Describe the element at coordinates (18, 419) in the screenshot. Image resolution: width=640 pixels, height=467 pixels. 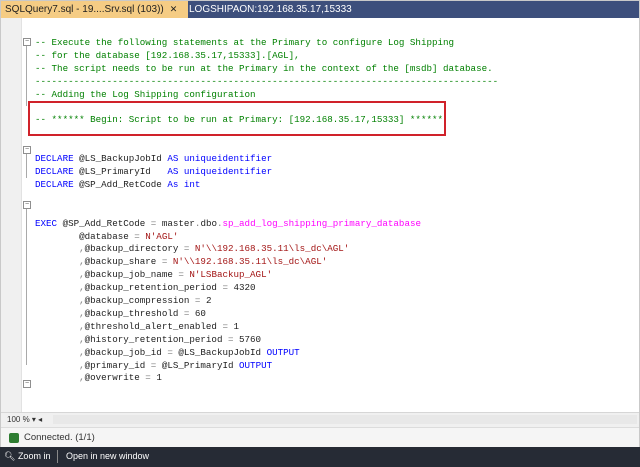
I see `zoom-value: 100 %` at that location.